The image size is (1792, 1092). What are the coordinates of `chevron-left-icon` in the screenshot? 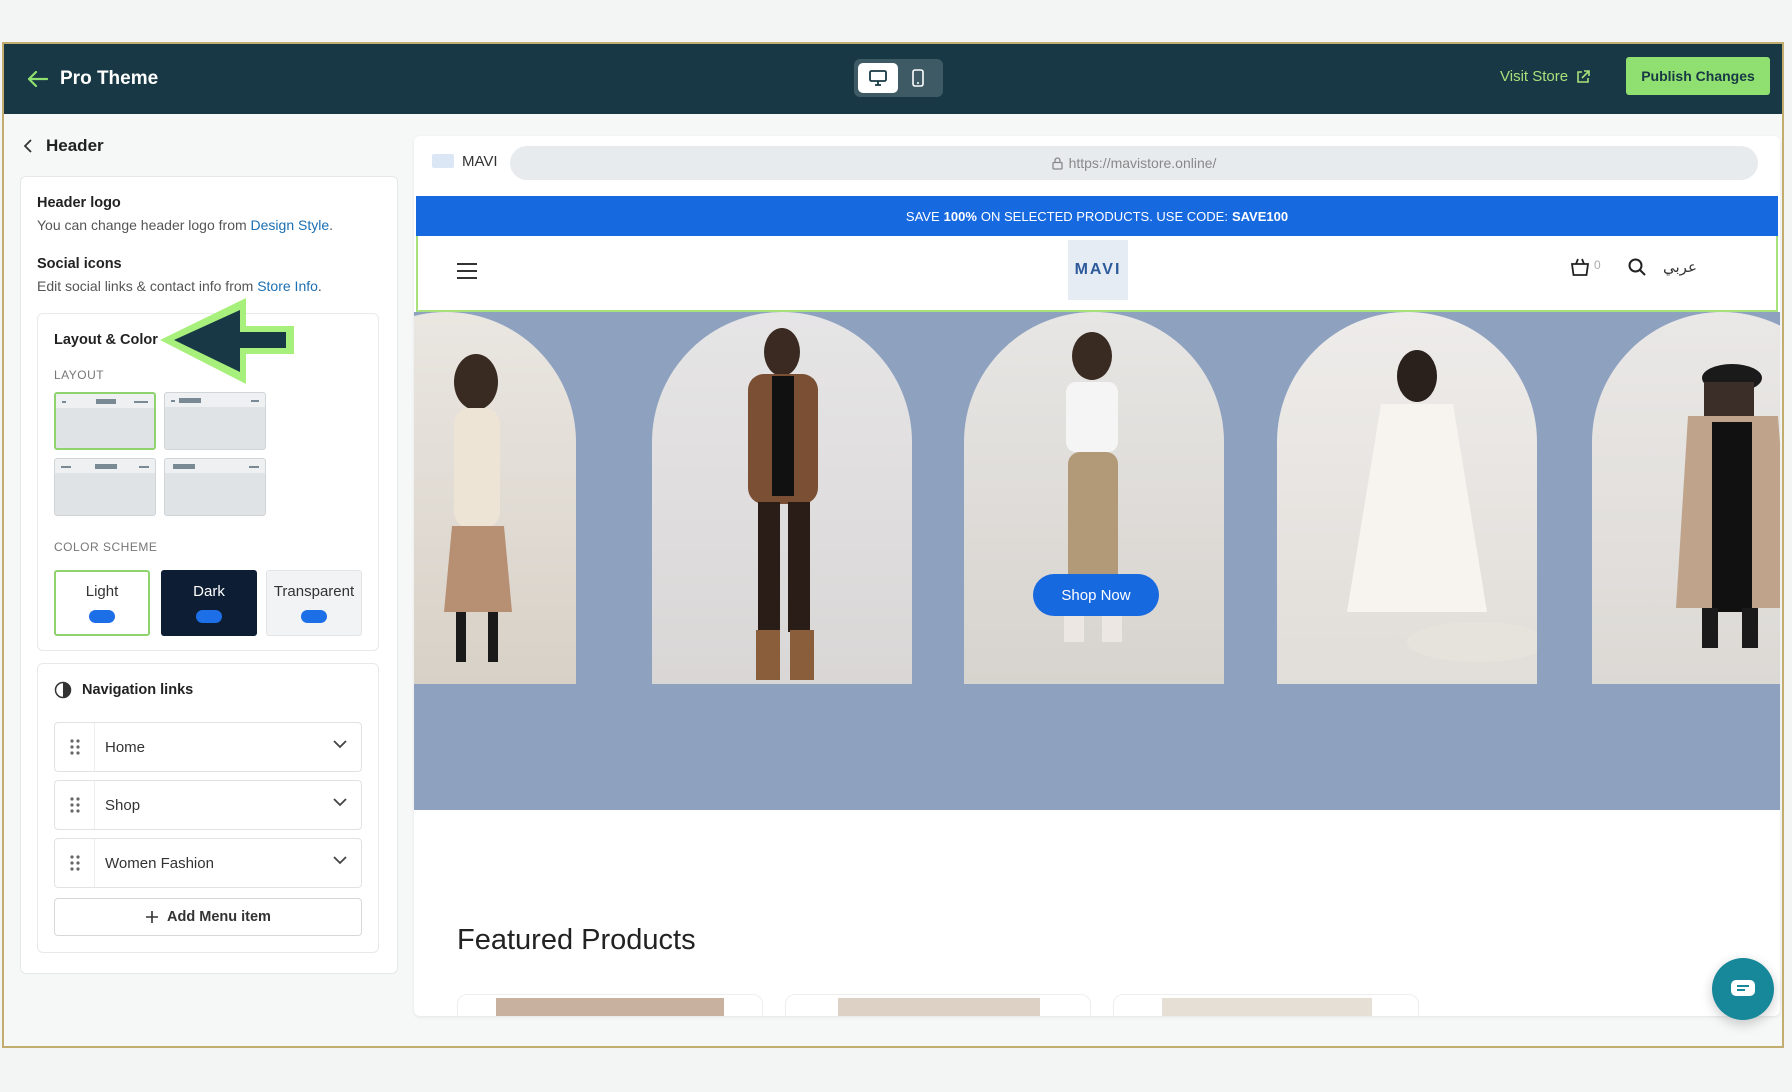 It's located at (28, 146).